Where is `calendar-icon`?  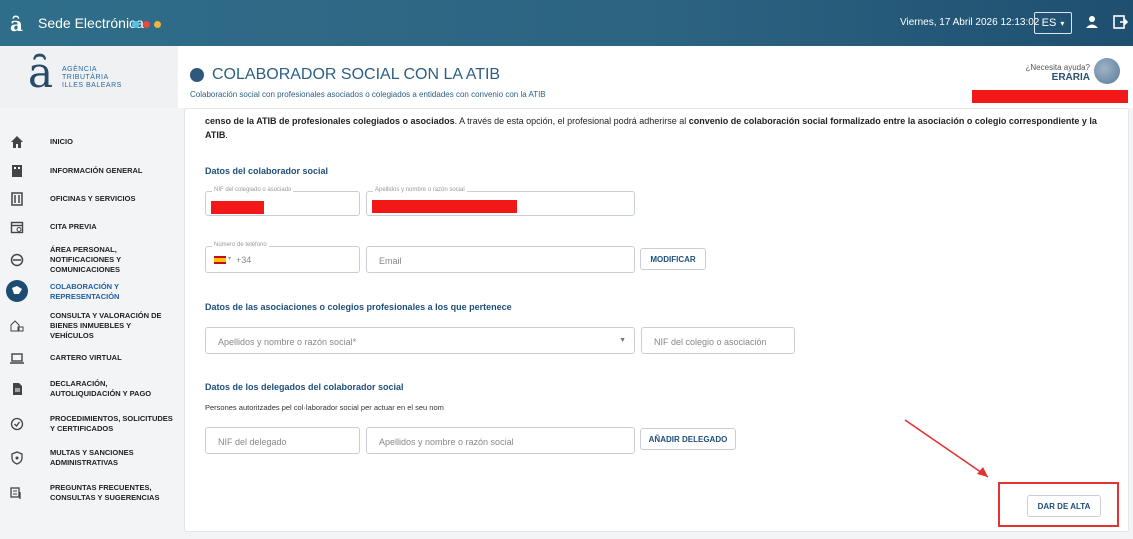 calendar-icon is located at coordinates (17, 227).